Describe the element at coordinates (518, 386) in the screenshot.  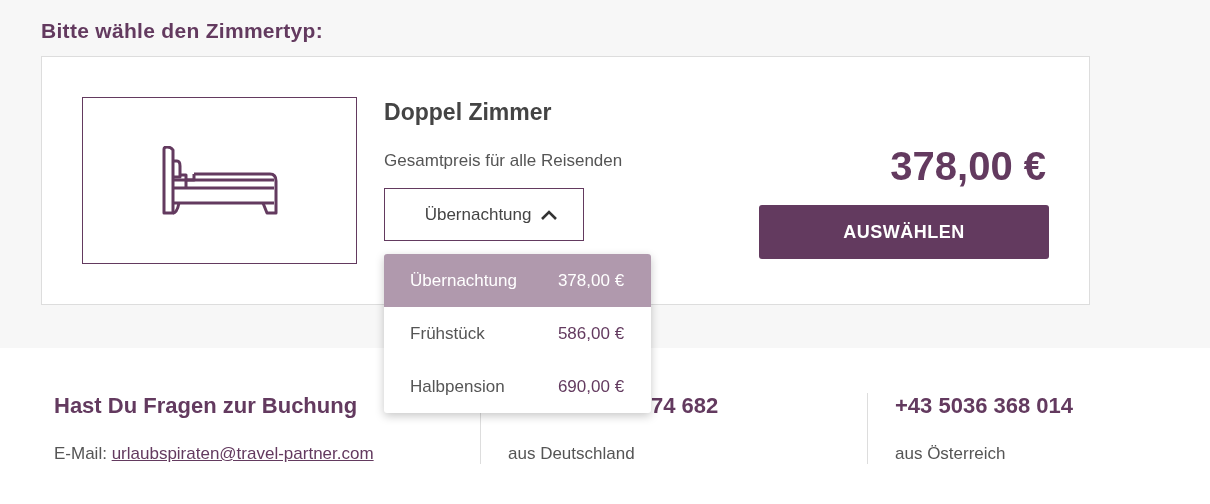
I see `meal-option: Halbpension 690,00 €` at that location.